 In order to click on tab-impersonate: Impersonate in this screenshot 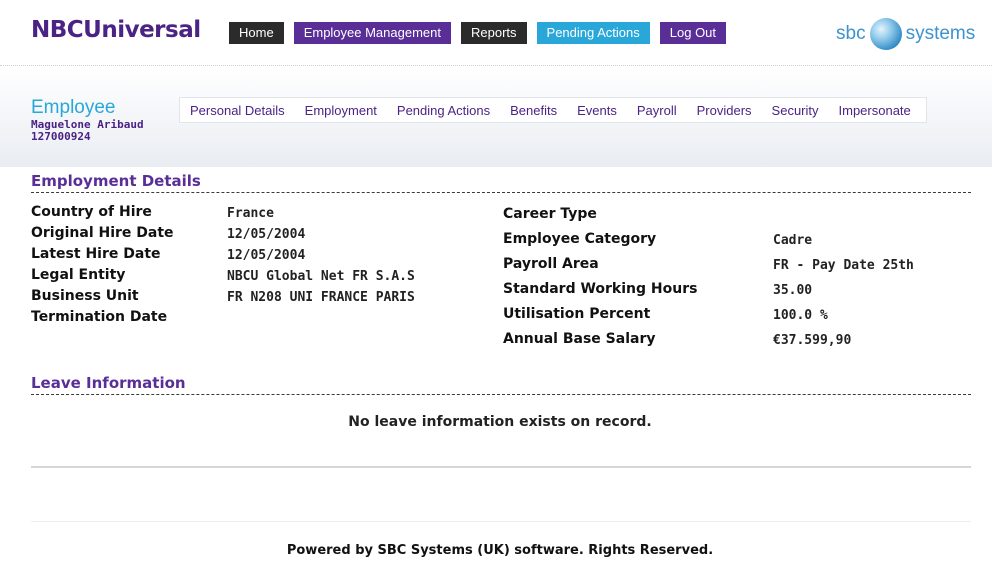, I will do `click(875, 110)`.